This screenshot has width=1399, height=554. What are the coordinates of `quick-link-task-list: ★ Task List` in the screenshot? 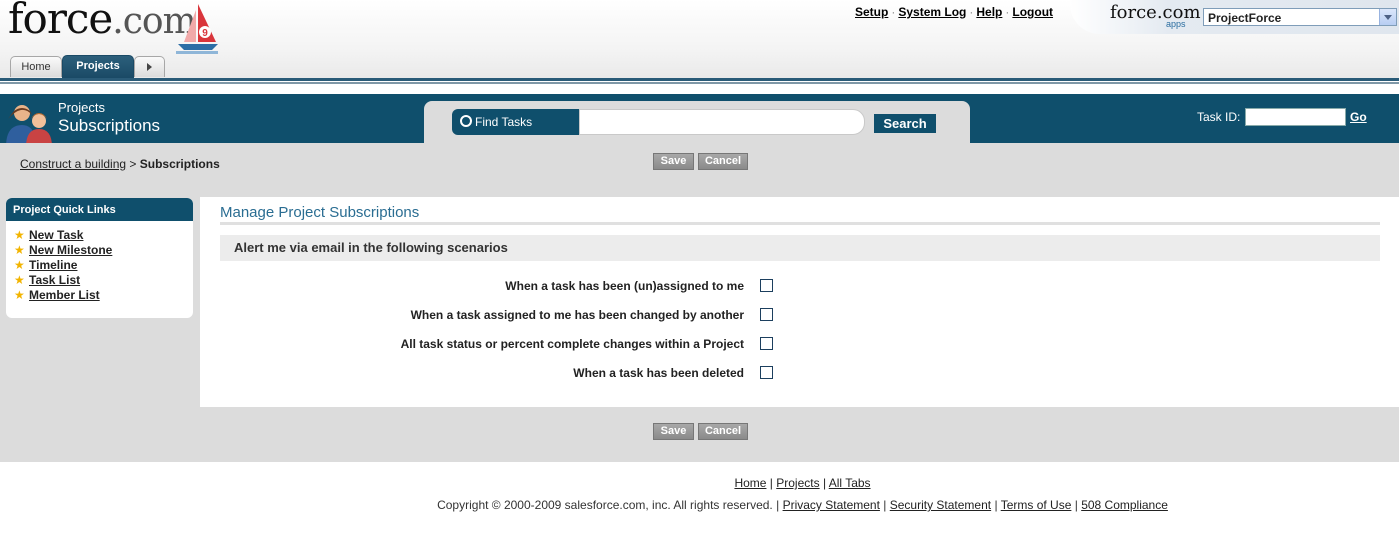 It's located at (99, 280).